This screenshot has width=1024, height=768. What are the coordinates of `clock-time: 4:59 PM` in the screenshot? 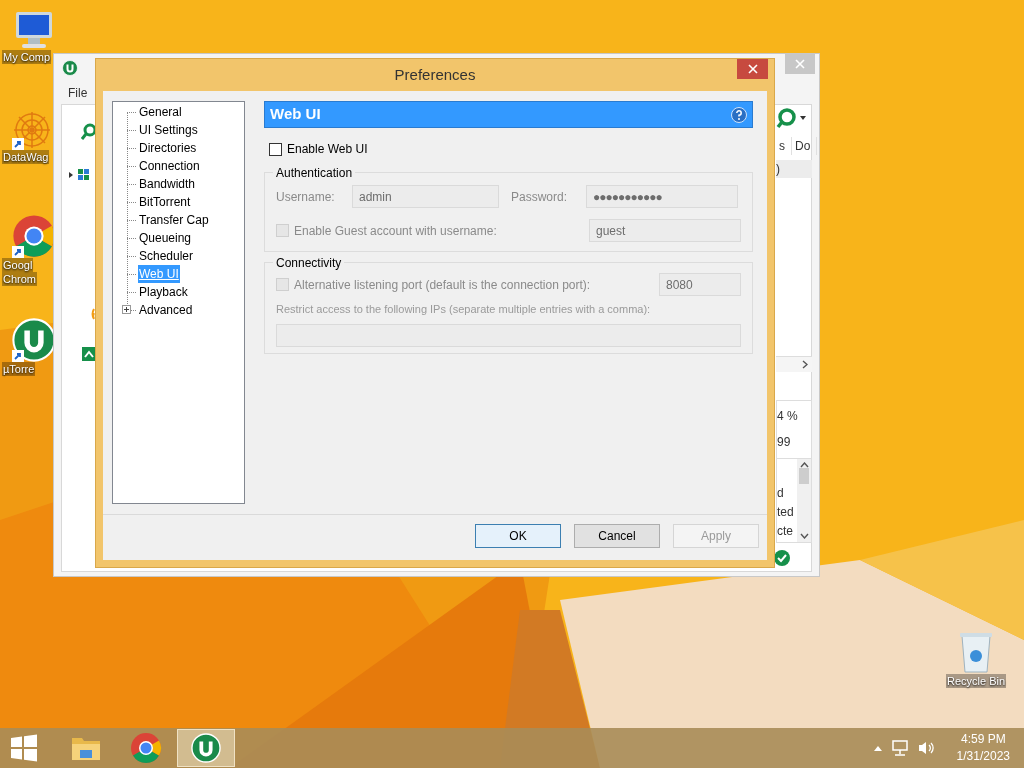 It's located at (983, 739).